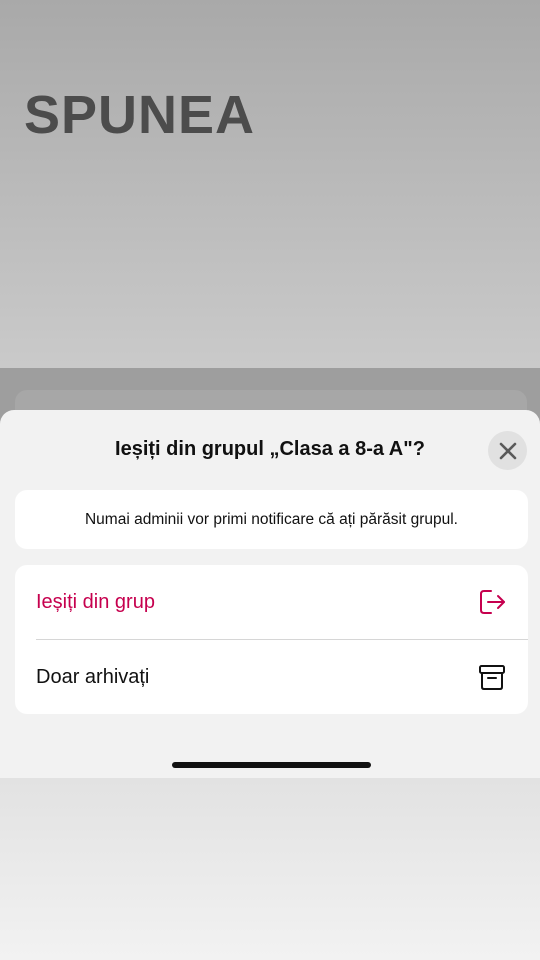 The image size is (540, 960). What do you see at coordinates (492, 602) in the screenshot?
I see `exit-icon` at bounding box center [492, 602].